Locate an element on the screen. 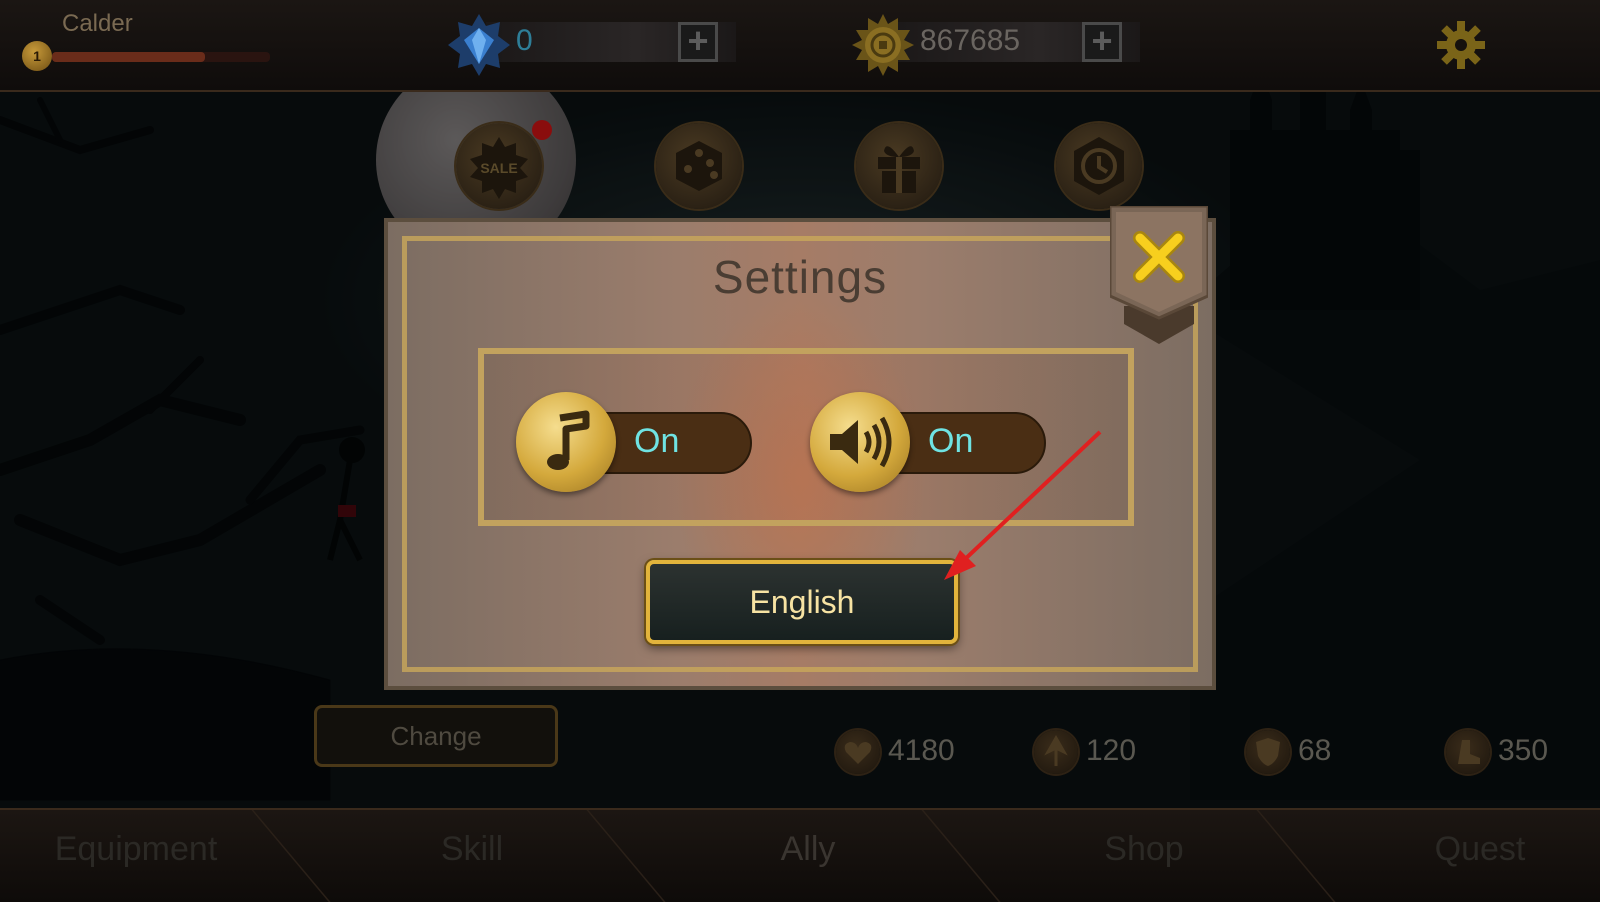 The image size is (1600, 902). stat-value: 68 is located at coordinates (1315, 750).